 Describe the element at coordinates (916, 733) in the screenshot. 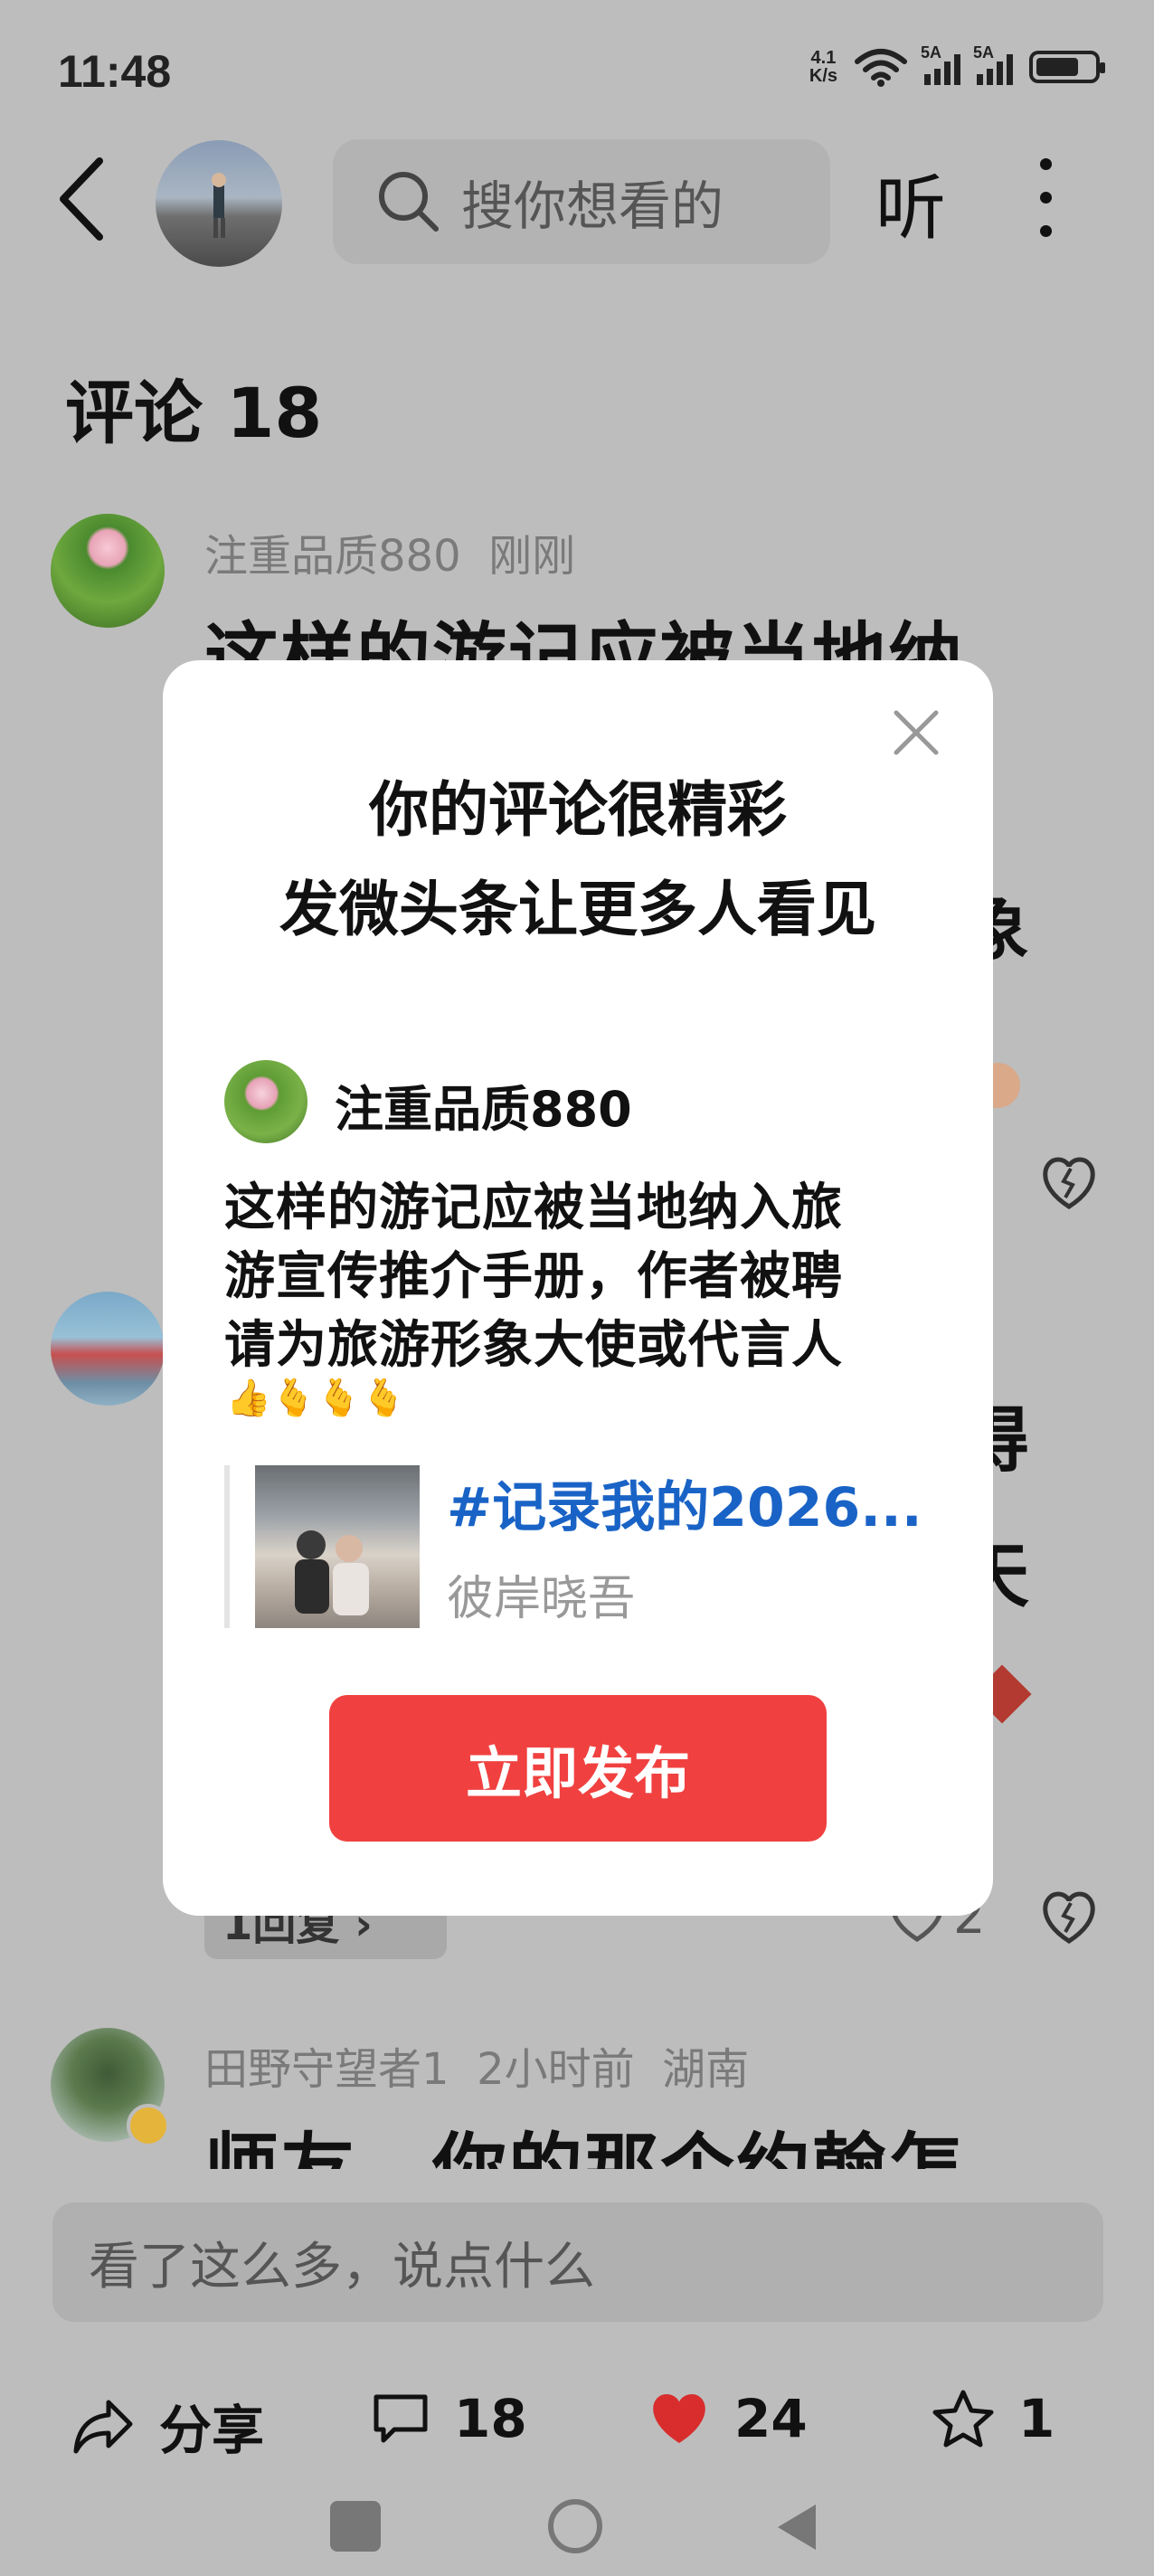

I see `close-icon` at that location.